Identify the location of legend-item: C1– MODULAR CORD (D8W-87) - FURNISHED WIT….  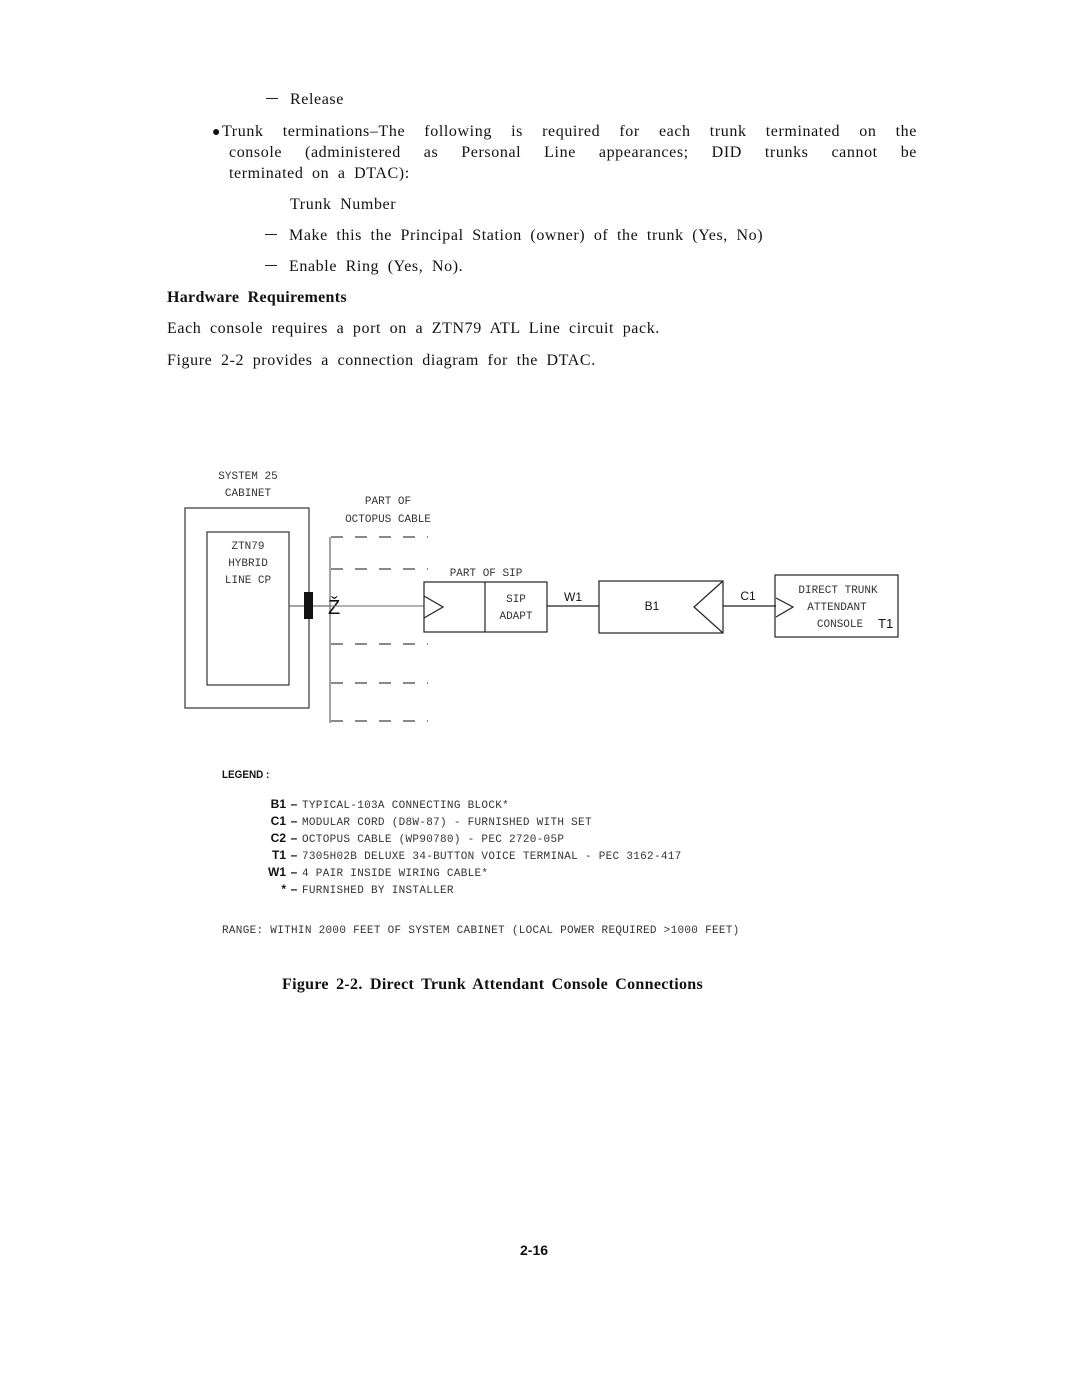
(424, 821).